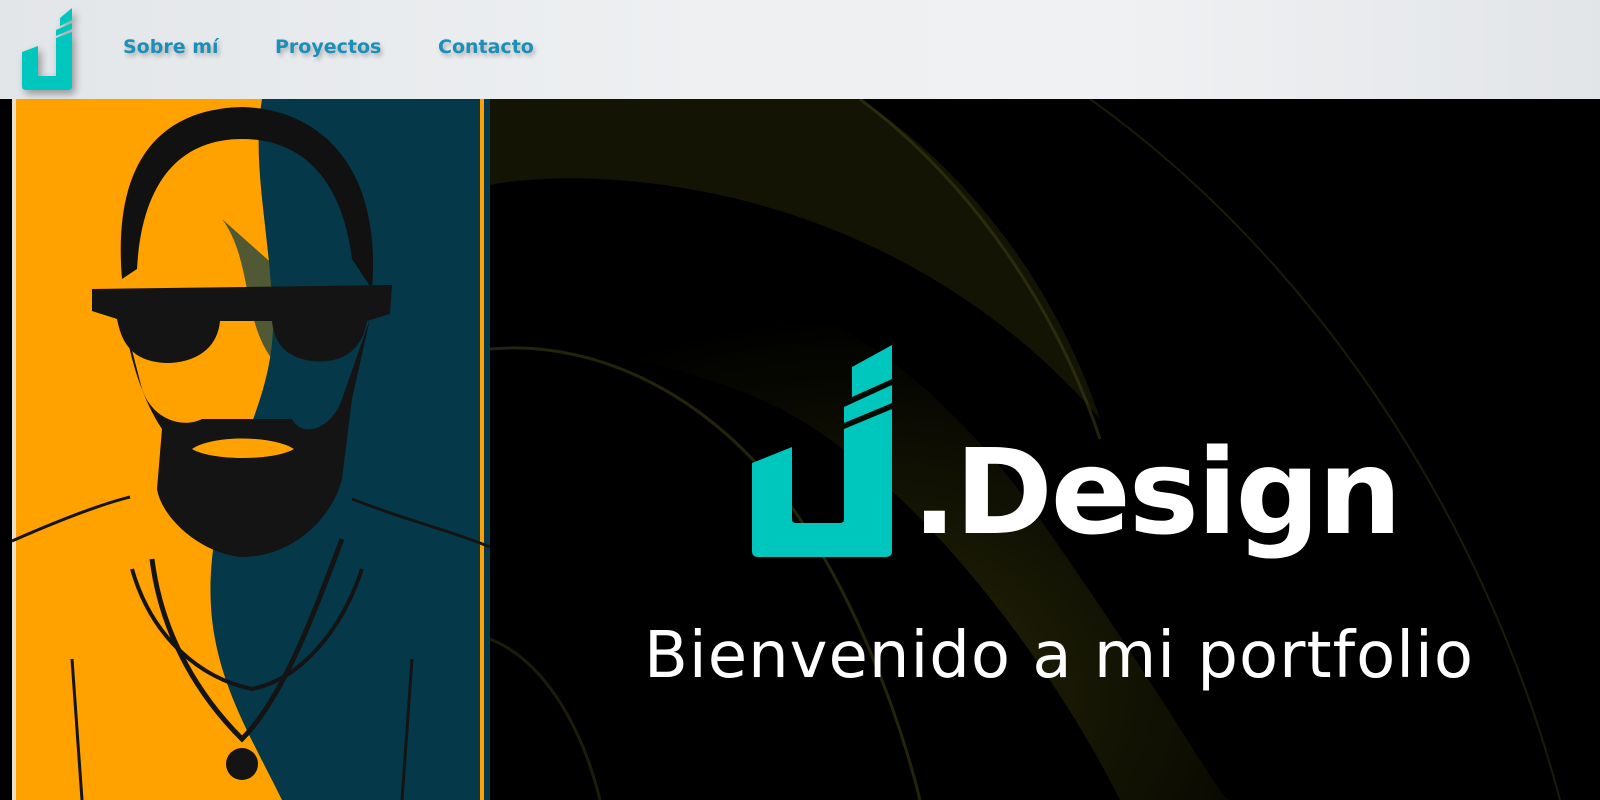  What do you see at coordinates (822, 451) in the screenshot?
I see `brand-logo-icon` at bounding box center [822, 451].